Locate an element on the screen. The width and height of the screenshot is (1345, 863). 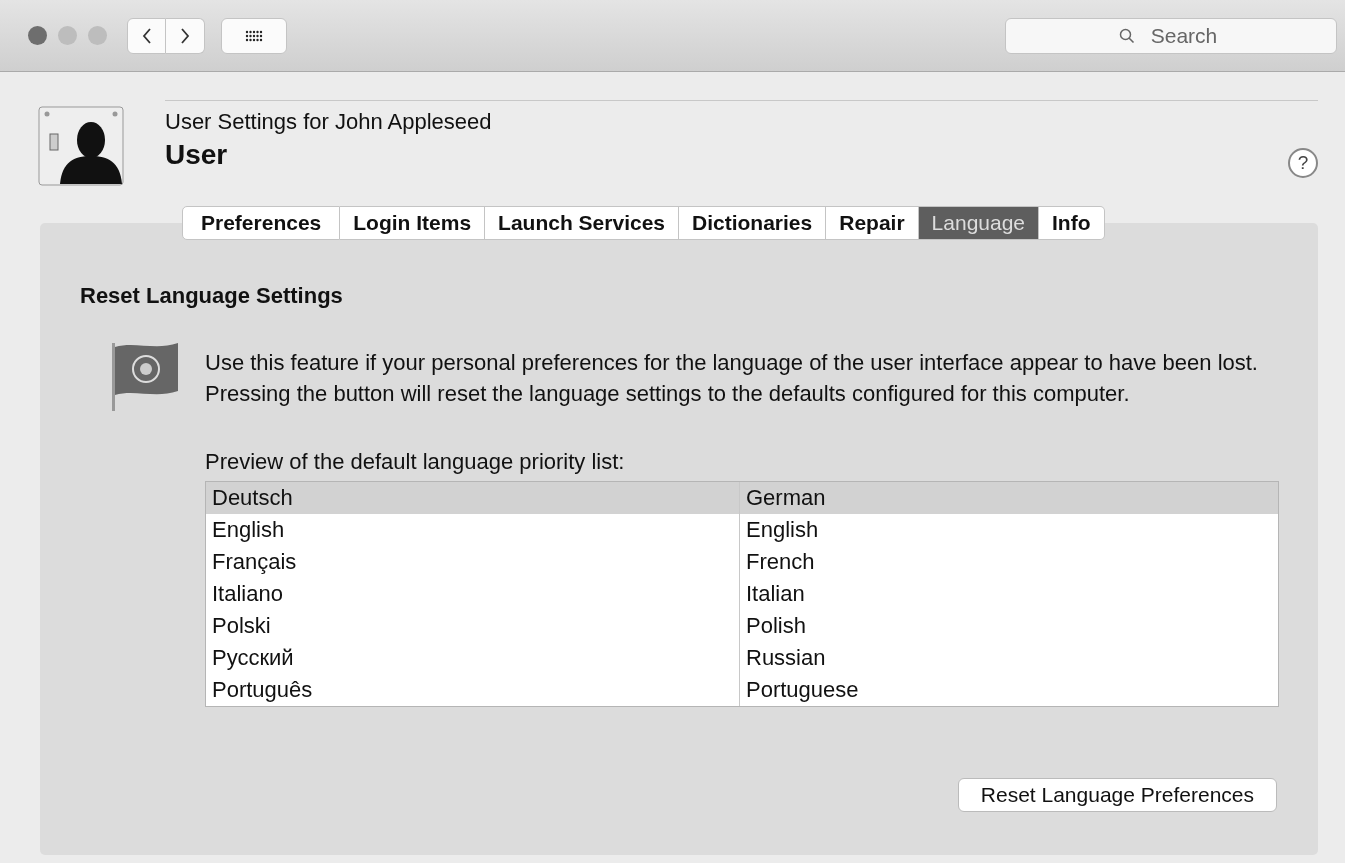
table-row: Русский Russian is located at coordinates (742, 658).